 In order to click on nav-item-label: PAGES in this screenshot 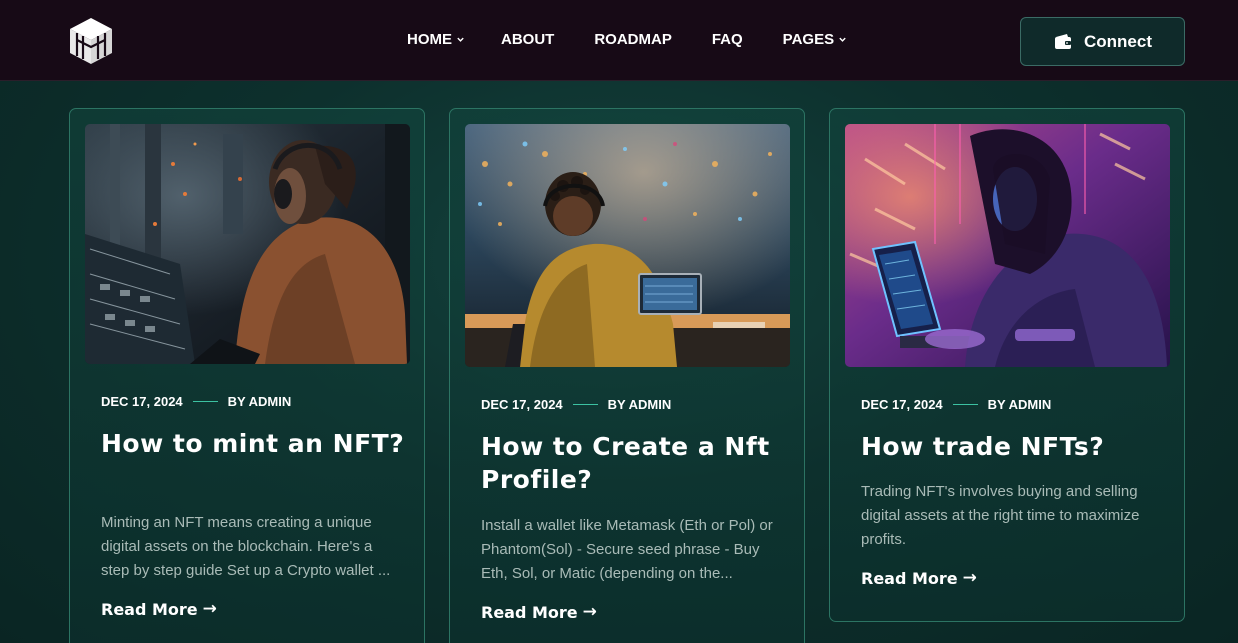, I will do `click(808, 39)`.